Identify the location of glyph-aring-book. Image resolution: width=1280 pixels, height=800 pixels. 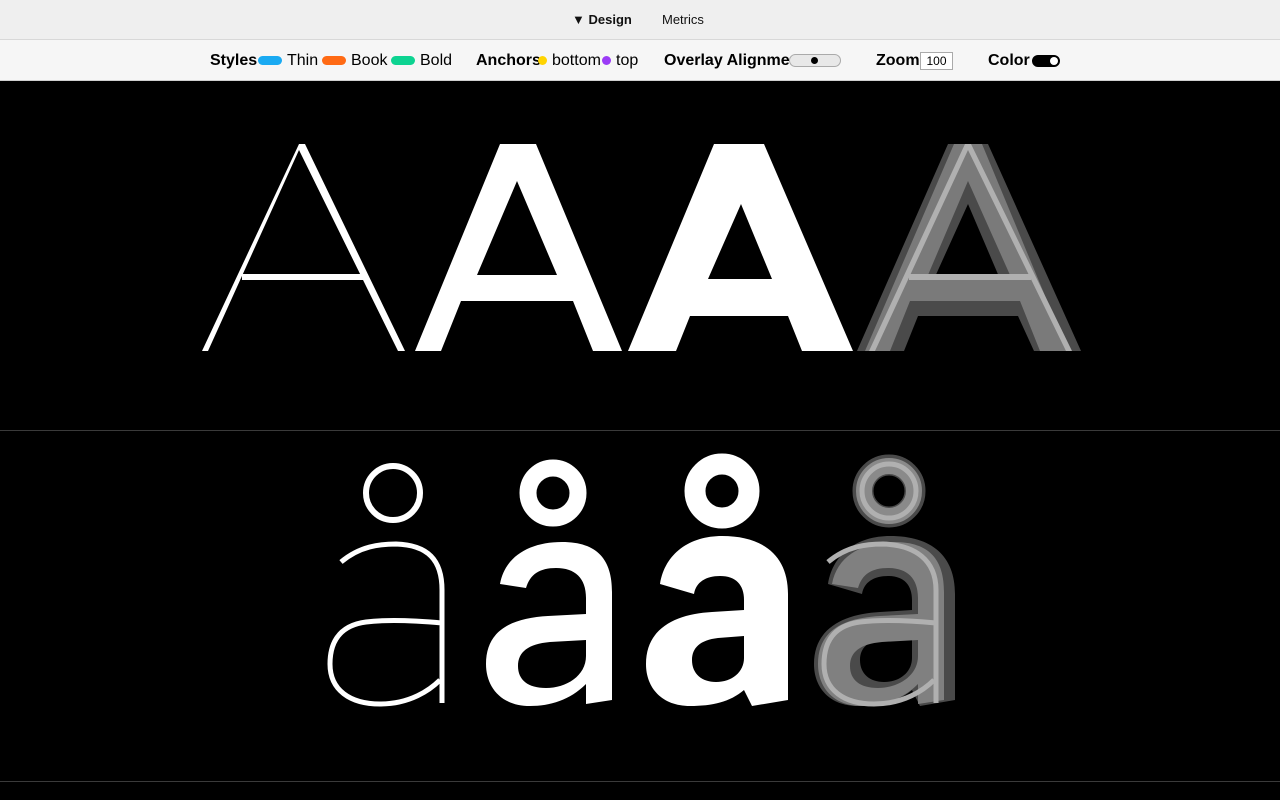
(549, 582).